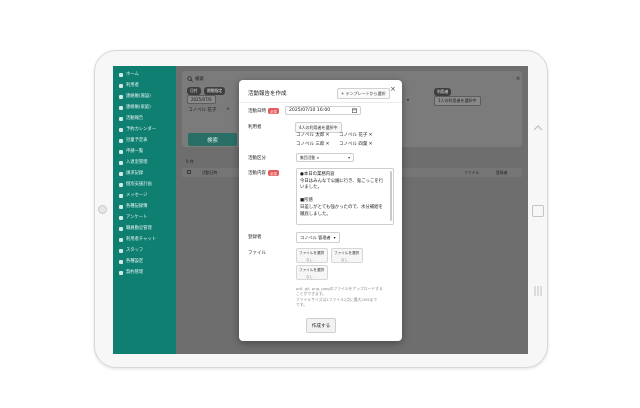 The height and width of the screenshot is (408, 640). I want to click on datetime-label: 活動日時 必須, so click(263, 111).